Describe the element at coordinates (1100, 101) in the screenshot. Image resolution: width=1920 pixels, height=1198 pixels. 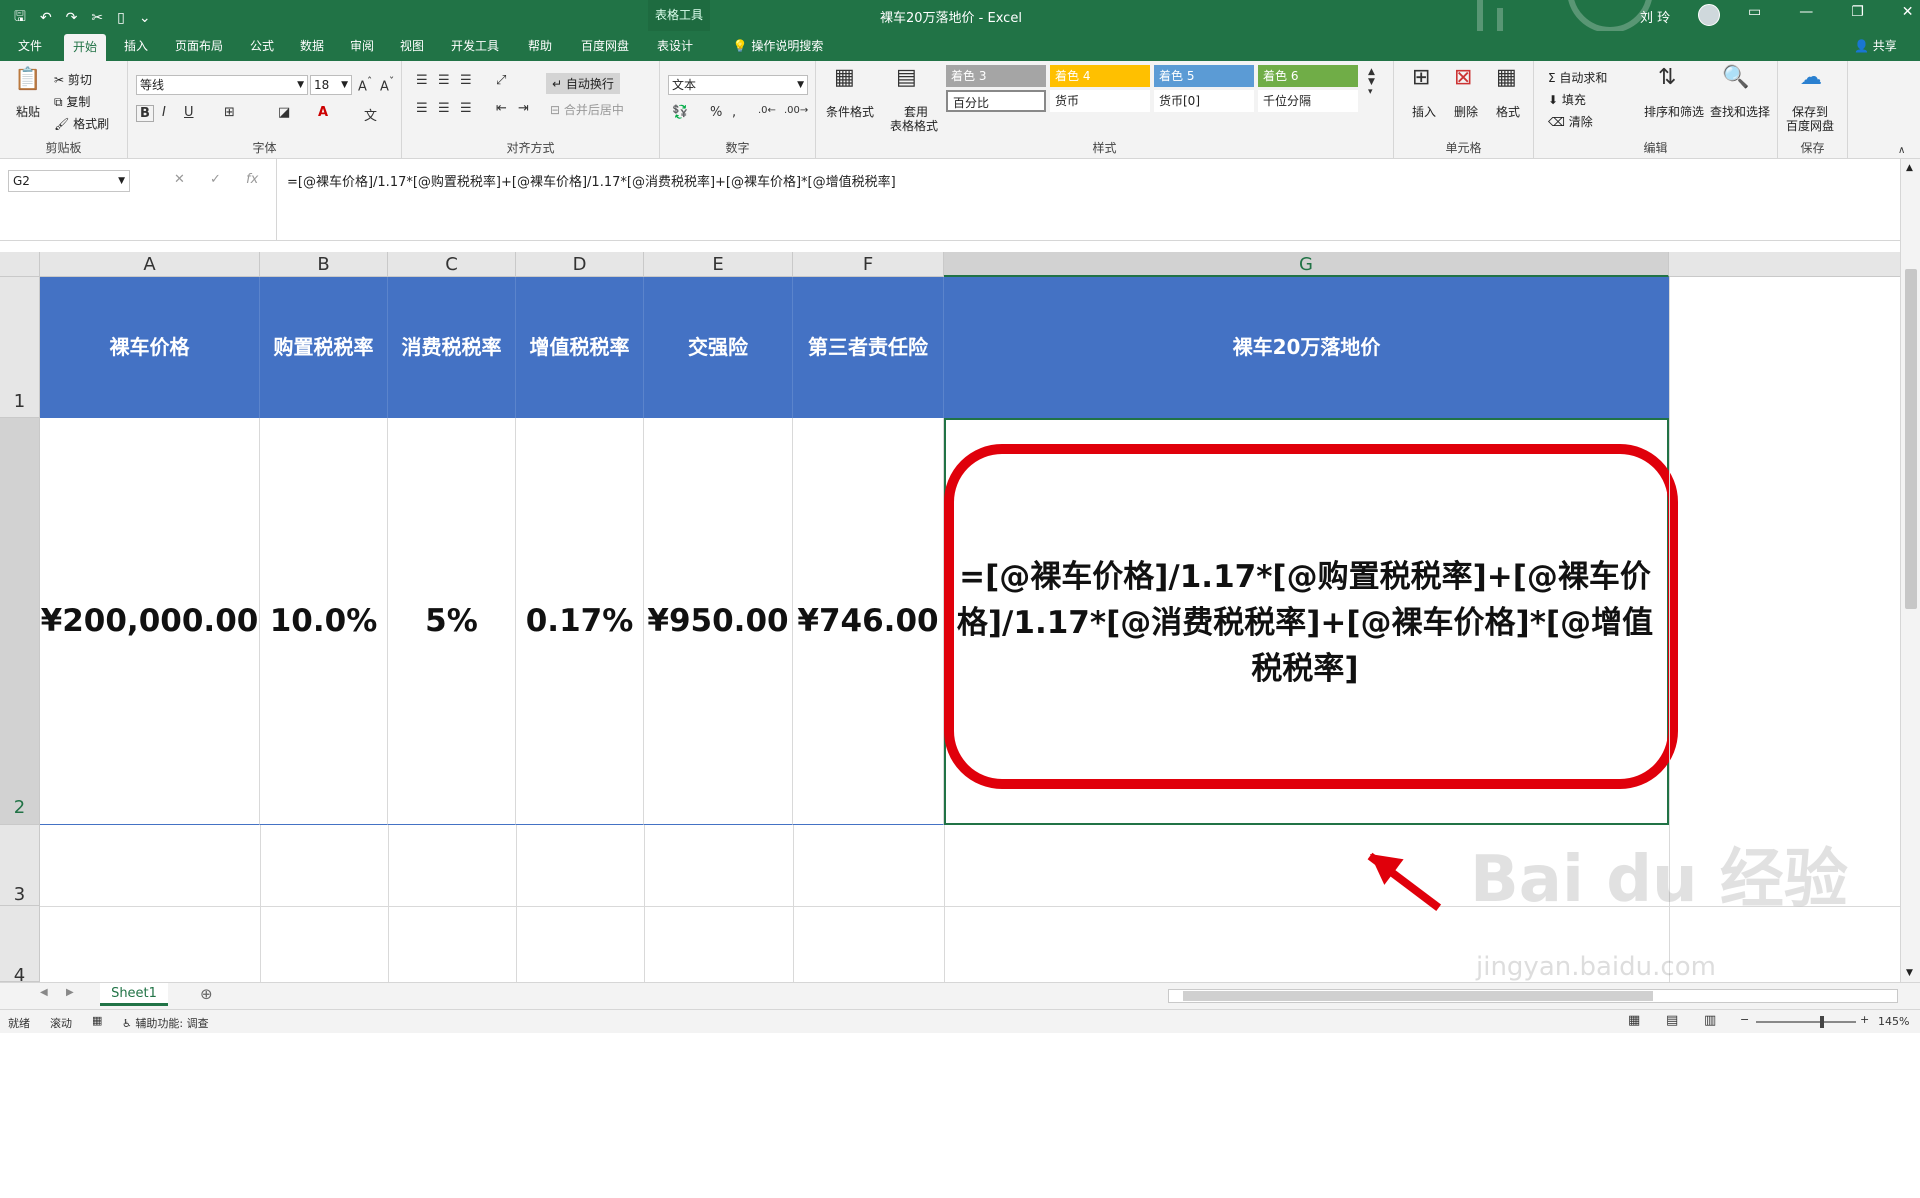
I see `style-currency: 货币` at that location.